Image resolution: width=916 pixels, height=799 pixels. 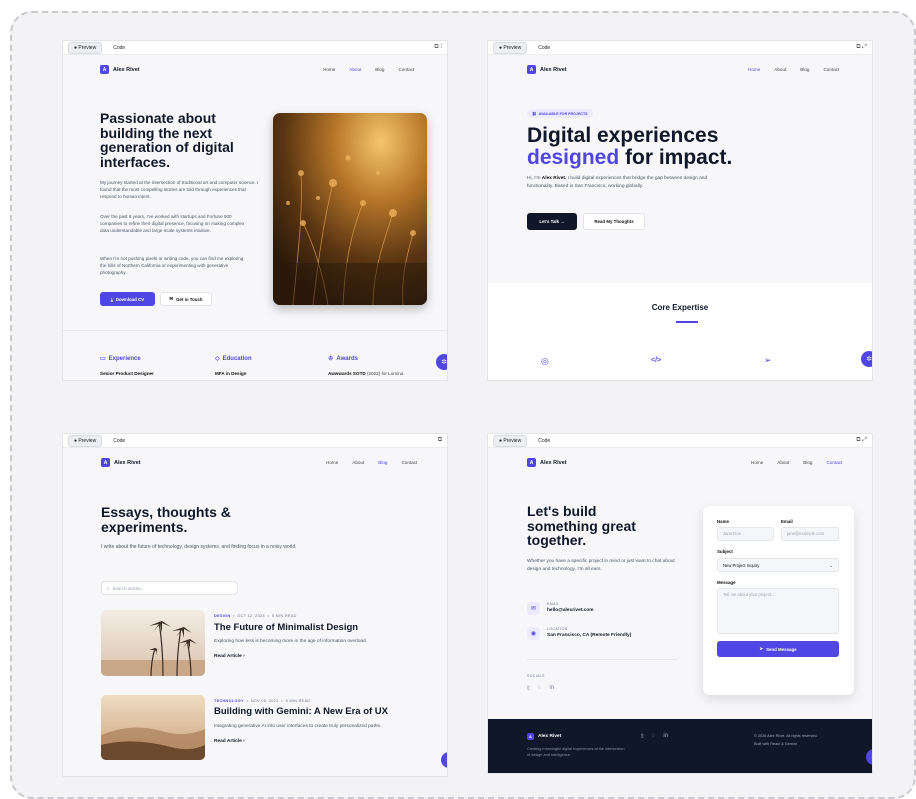 What do you see at coordinates (786, 736) in the screenshot?
I see `footer-copyright: © 2026 Alex Rivet. All rights reserved.` at bounding box center [786, 736].